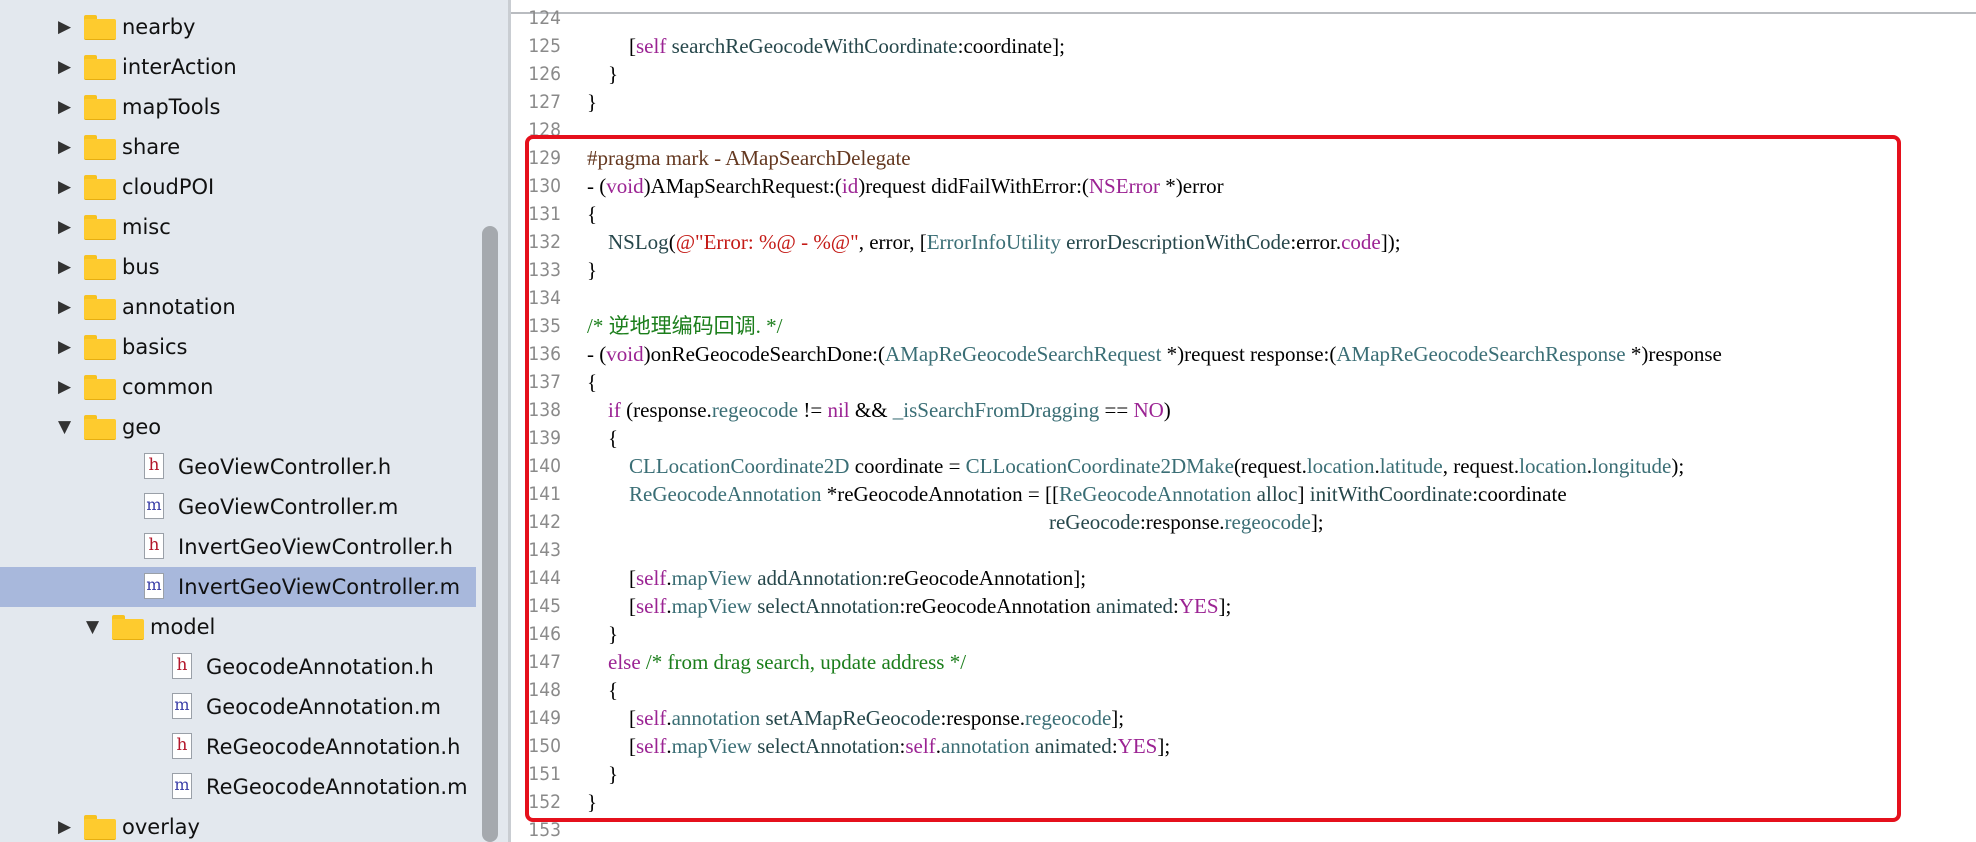  I want to click on file-label: ReGeocodeAnnotation.h, so click(333, 747).